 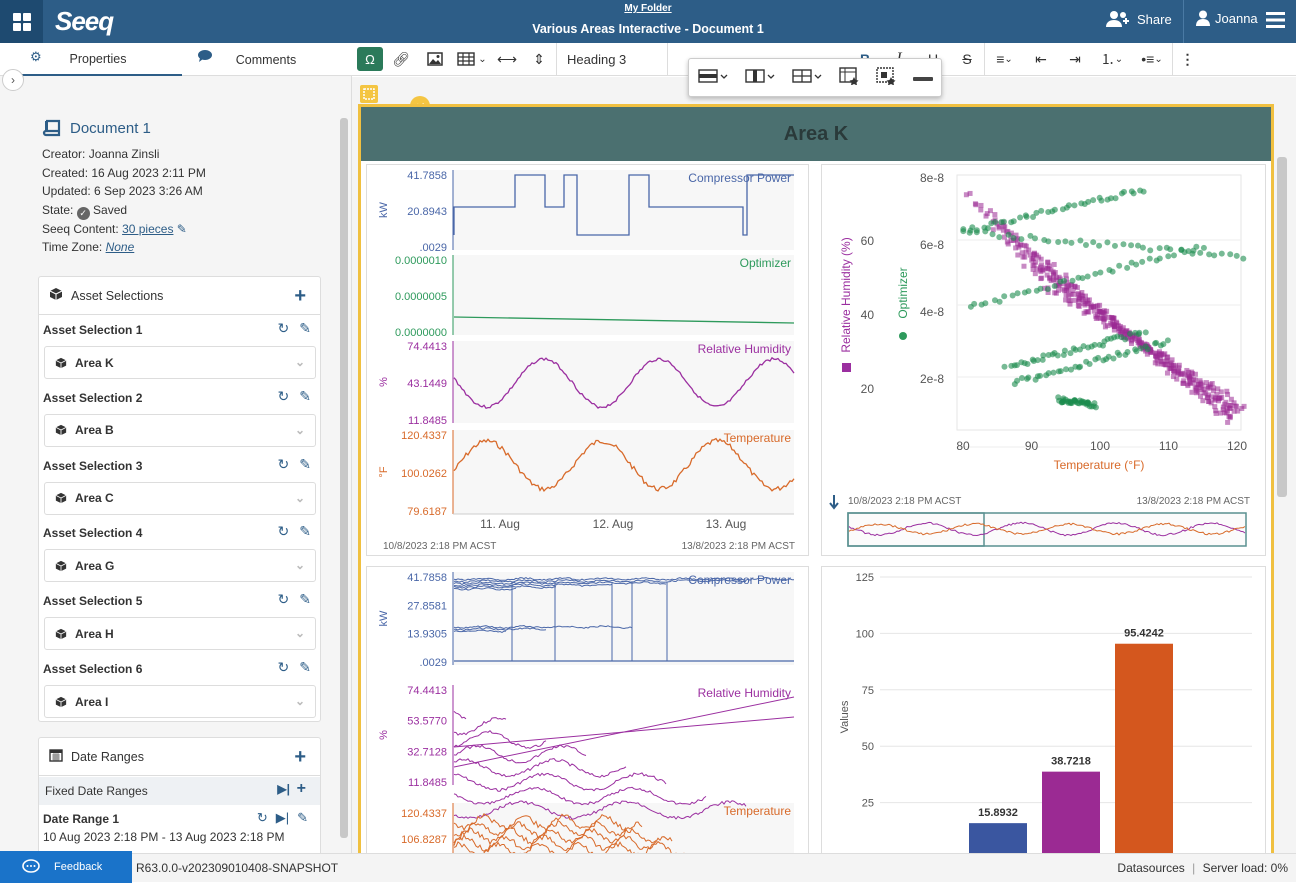 What do you see at coordinates (424, 814) in the screenshot?
I see `lane-tick-label: 120.4337` at bounding box center [424, 814].